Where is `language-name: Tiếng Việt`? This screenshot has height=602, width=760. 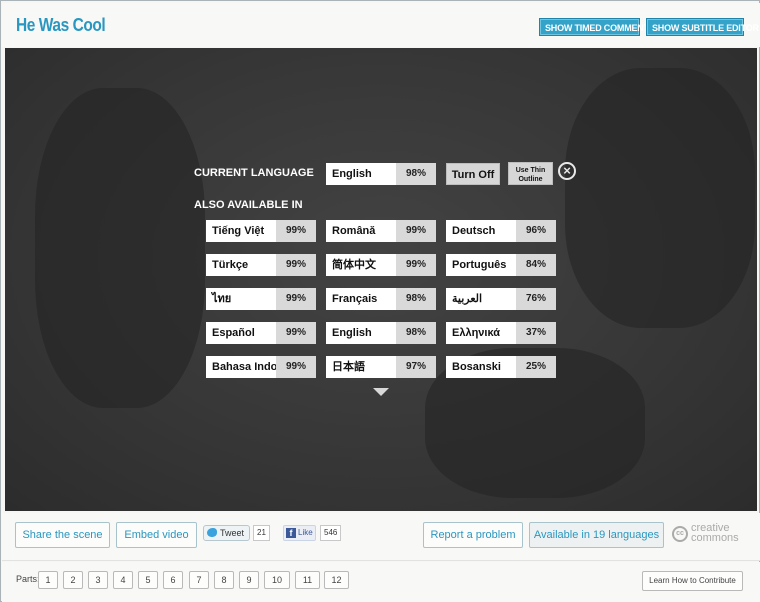 language-name: Tiếng Việt is located at coordinates (241, 231).